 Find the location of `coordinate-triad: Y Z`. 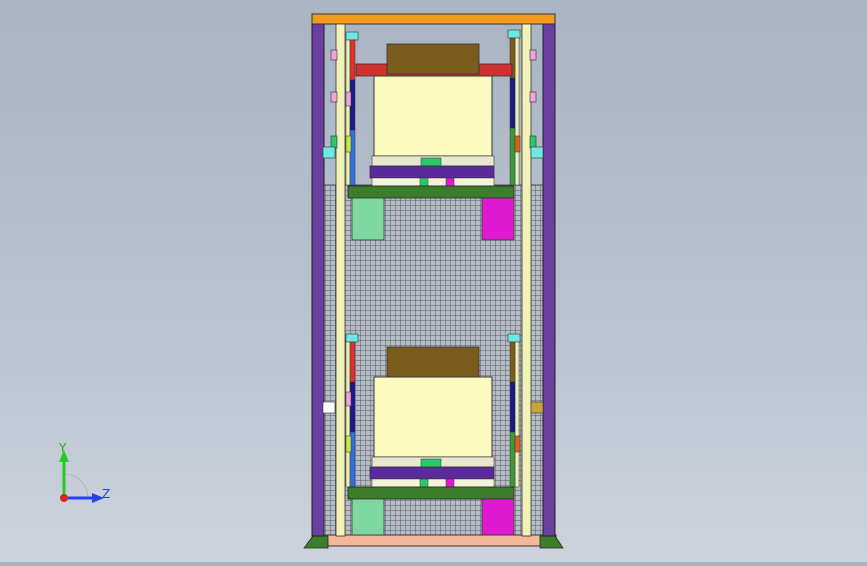

coordinate-triad: Y Z is located at coordinates (85, 475).